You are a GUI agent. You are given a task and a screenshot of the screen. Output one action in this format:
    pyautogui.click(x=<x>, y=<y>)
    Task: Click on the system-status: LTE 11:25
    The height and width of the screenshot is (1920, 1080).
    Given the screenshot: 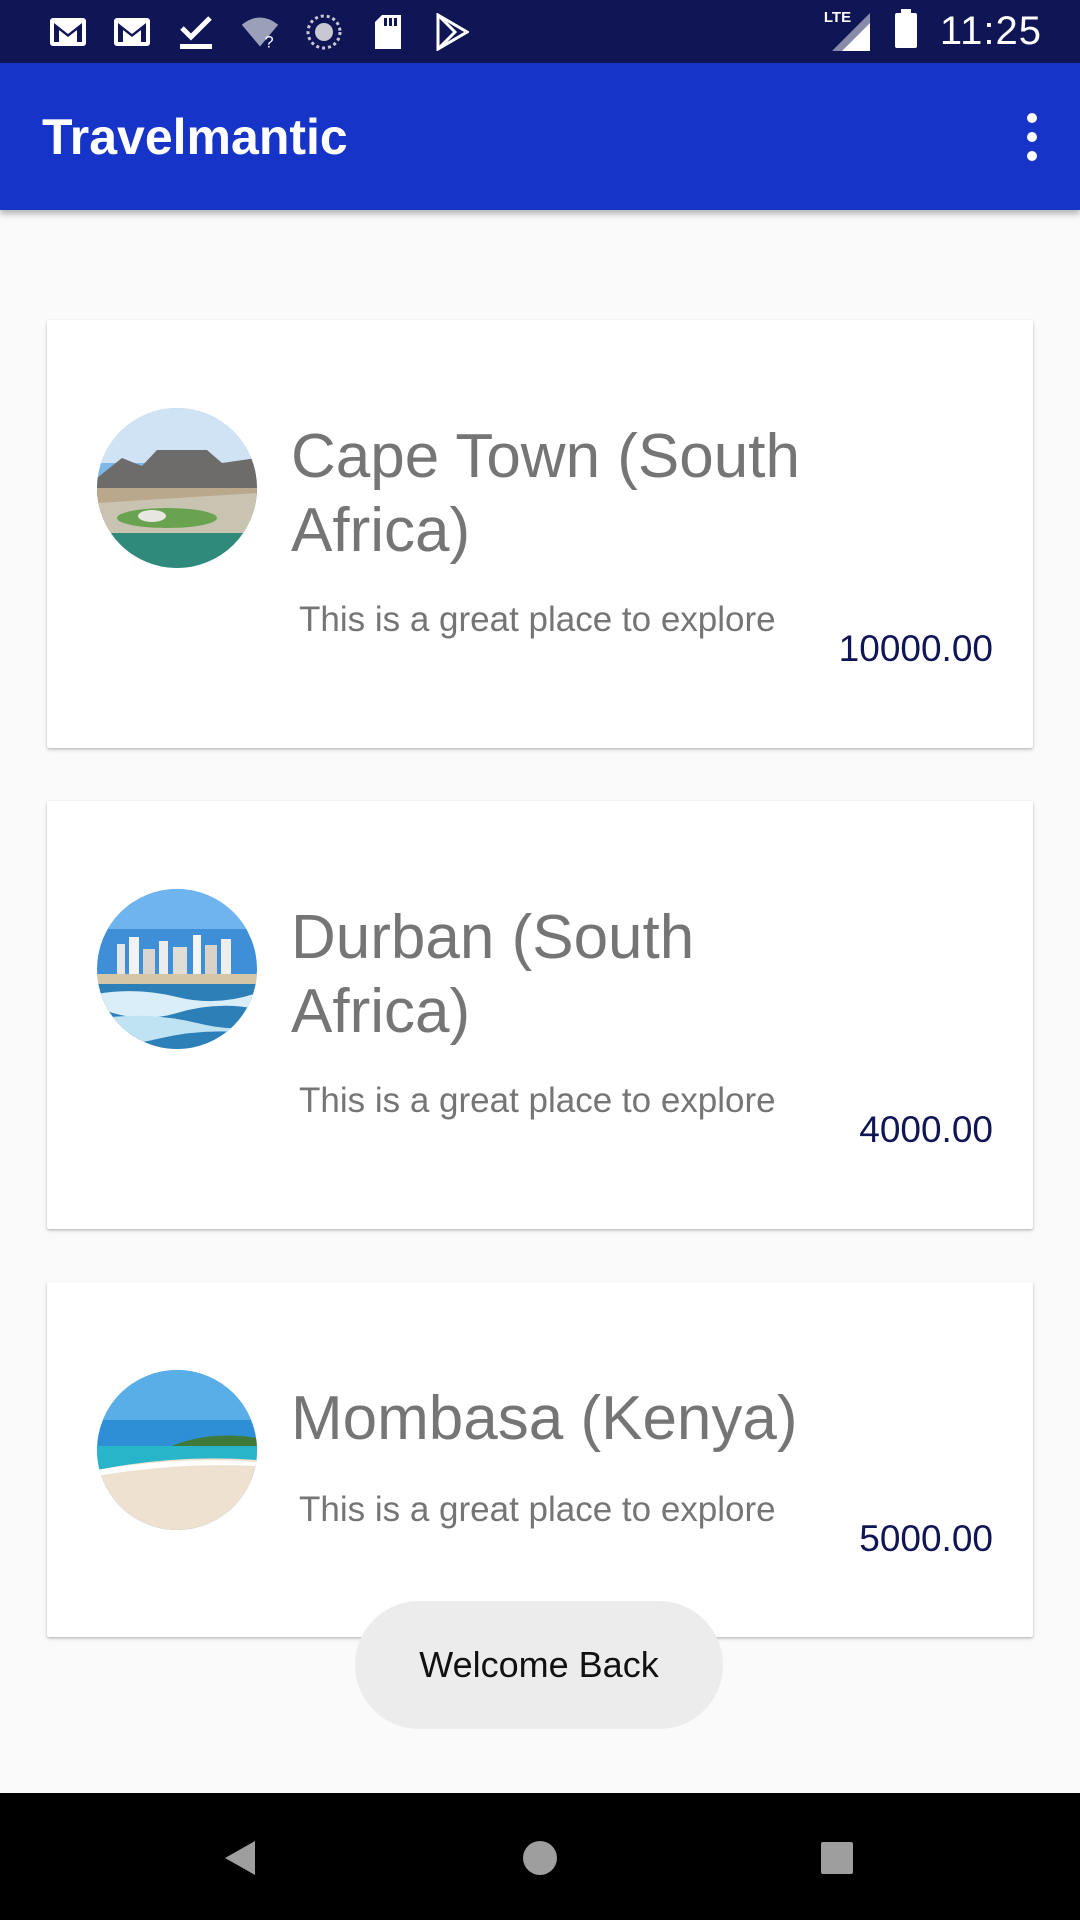 What is the action you would take?
    pyautogui.click(x=933, y=31)
    